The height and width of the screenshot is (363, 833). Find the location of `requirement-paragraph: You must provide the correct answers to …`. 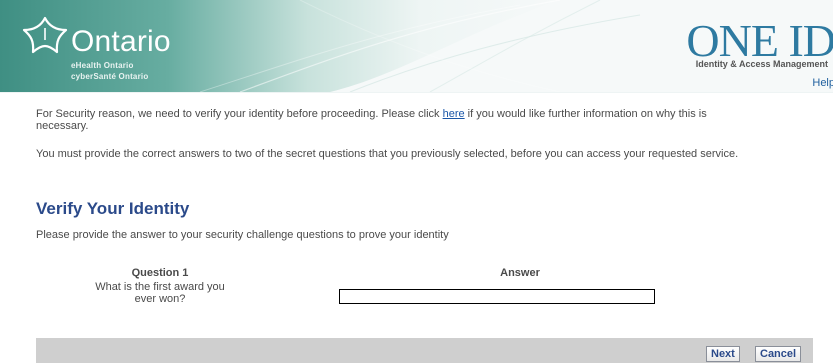

requirement-paragraph: You must provide the correct answers to … is located at coordinates (387, 154).